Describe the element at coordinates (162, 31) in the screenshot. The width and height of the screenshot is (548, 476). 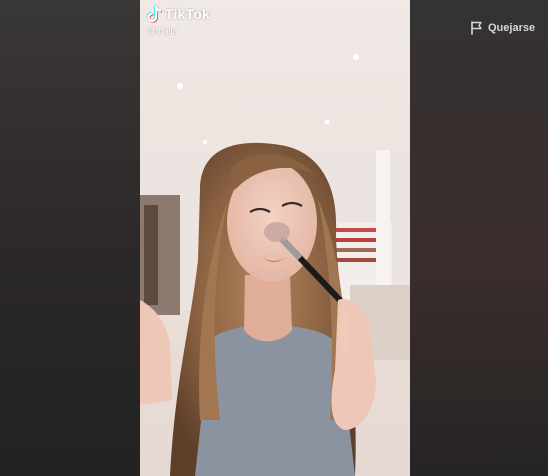
I see `creator-handle-link: @thalia` at that location.